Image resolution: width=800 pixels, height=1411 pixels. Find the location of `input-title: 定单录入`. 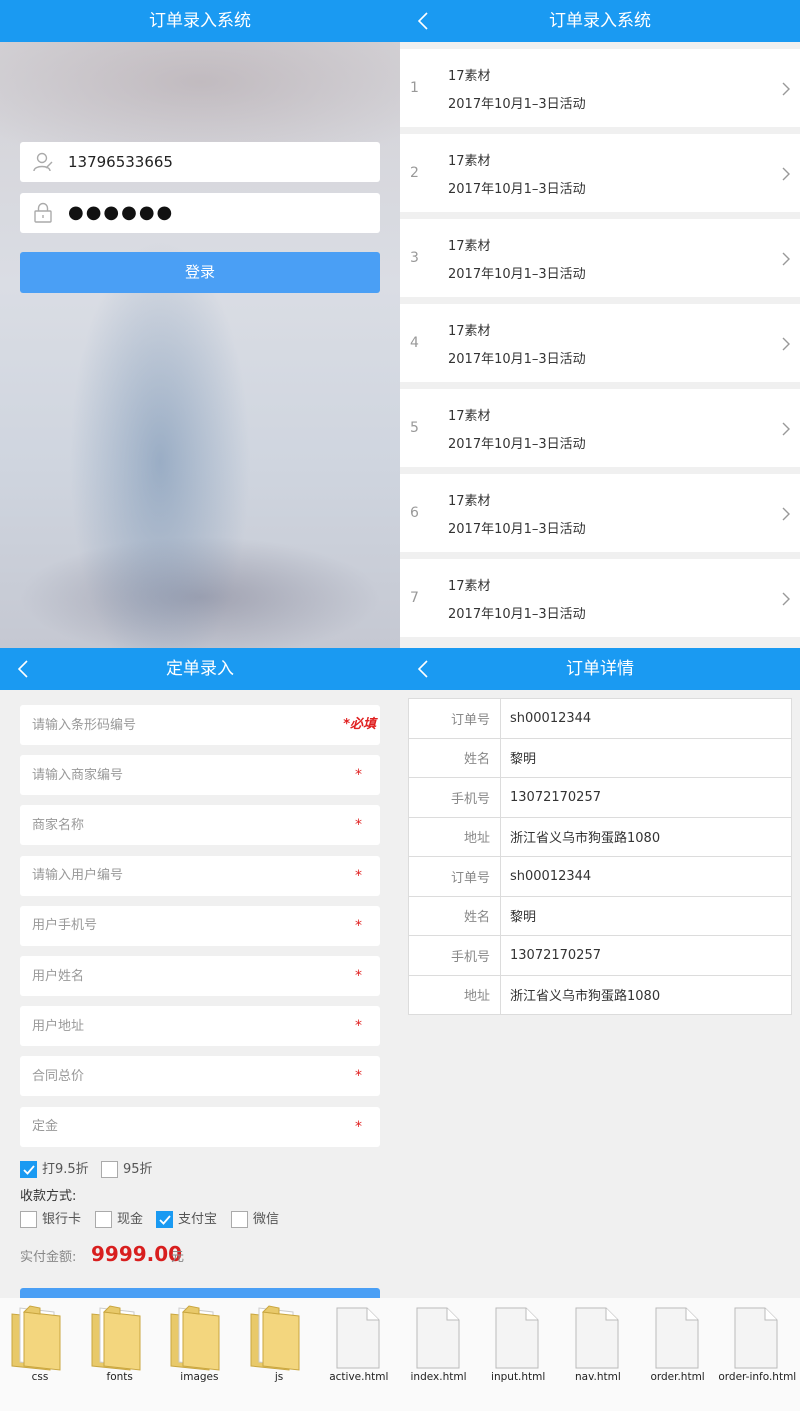

input-title: 定单录入 is located at coordinates (200, 669).